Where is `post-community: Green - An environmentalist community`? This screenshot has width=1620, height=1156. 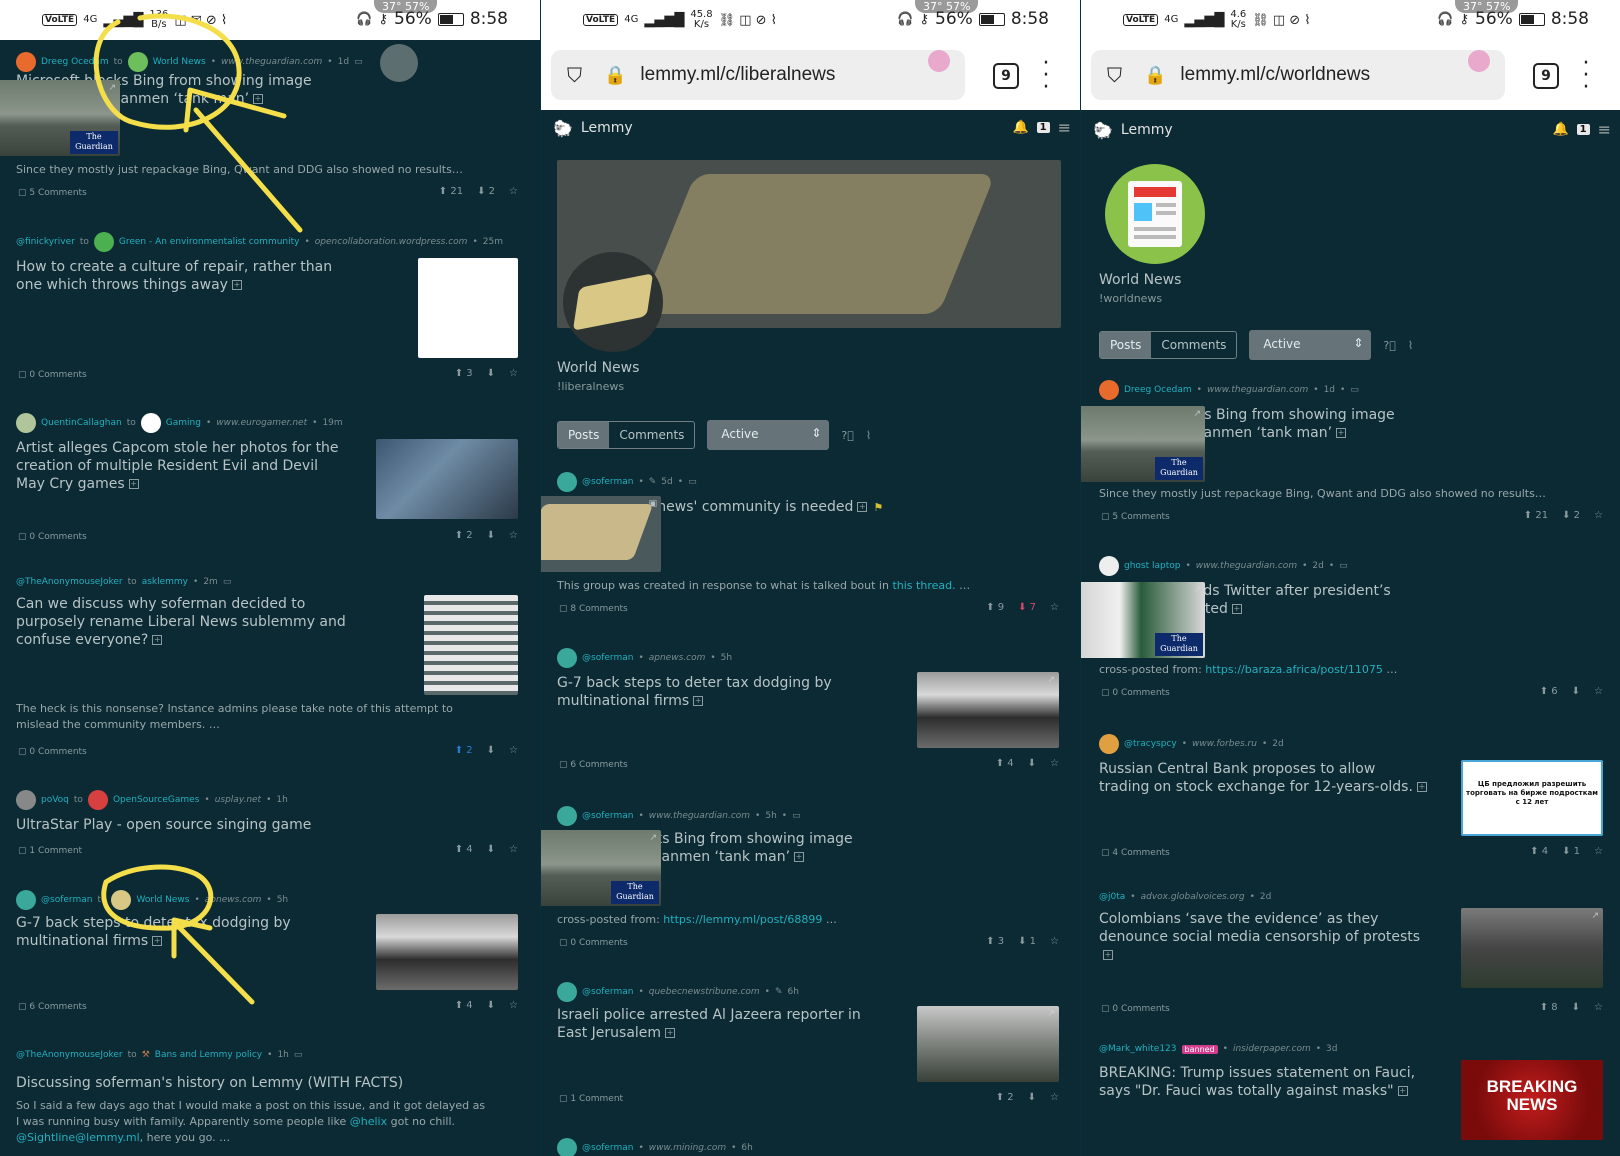 post-community: Green - An environmentalist community is located at coordinates (209, 242).